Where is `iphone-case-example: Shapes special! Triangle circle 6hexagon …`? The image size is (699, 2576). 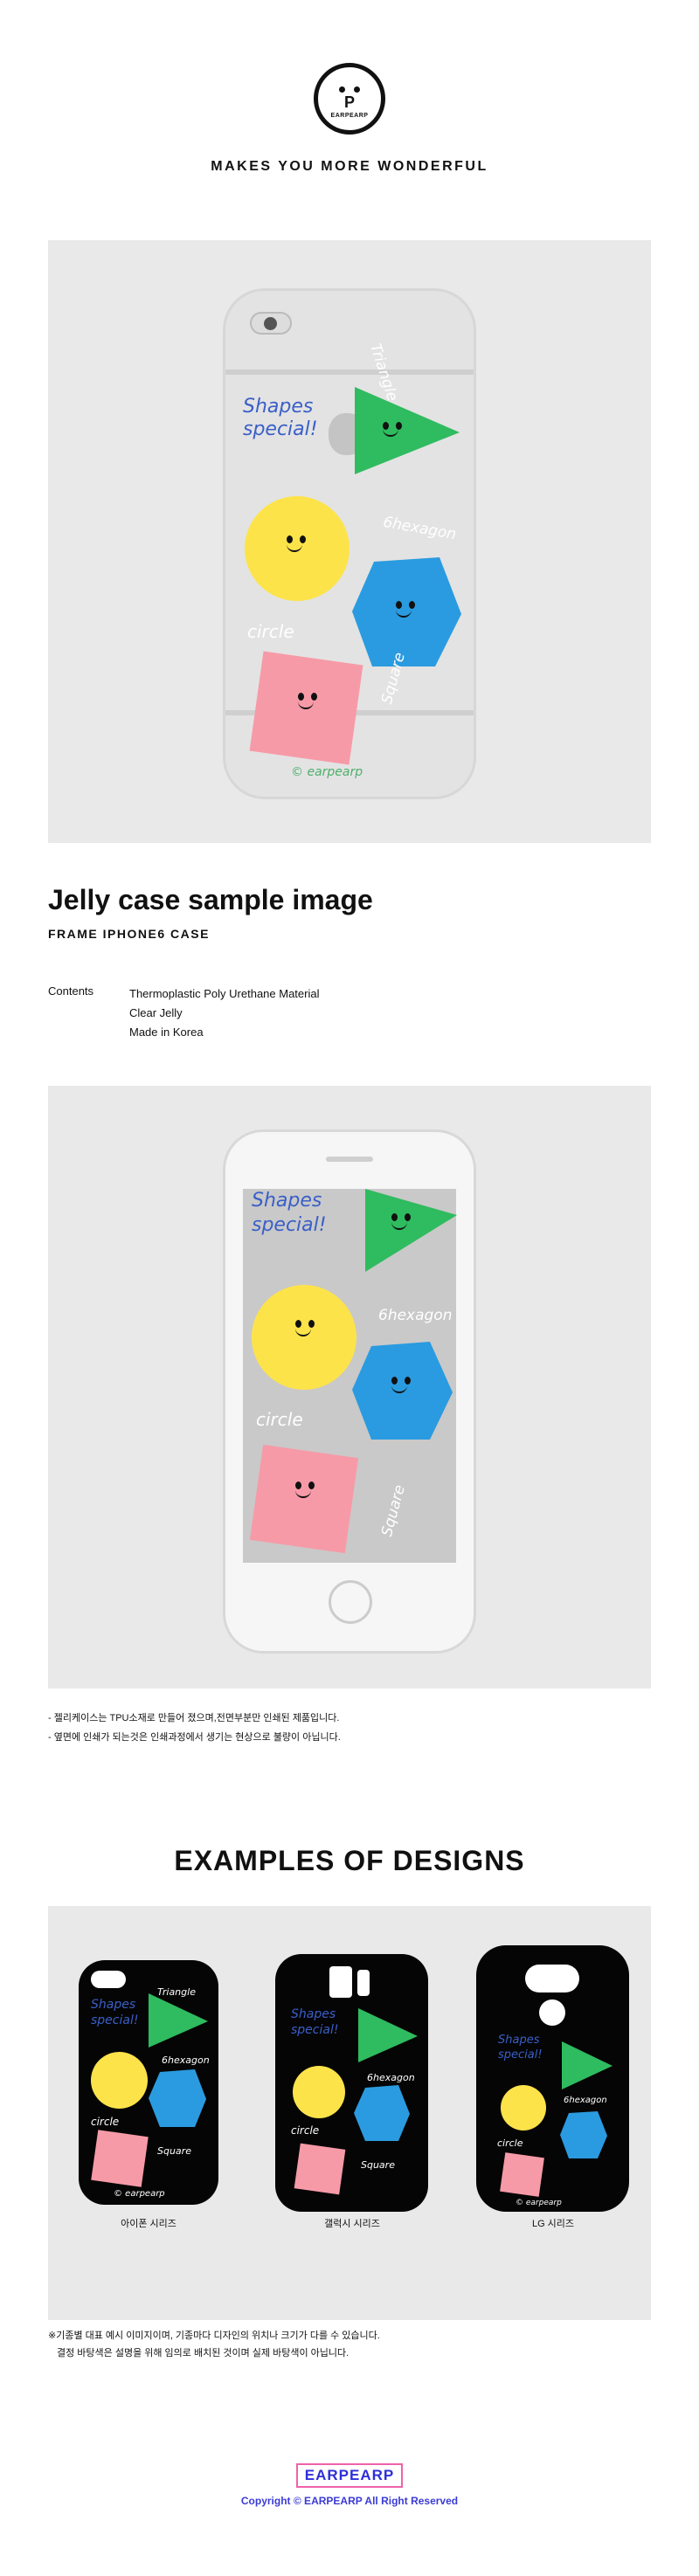
iphone-case-example: Shapes special! Triangle circle 6hexagon … is located at coordinates (149, 2082).